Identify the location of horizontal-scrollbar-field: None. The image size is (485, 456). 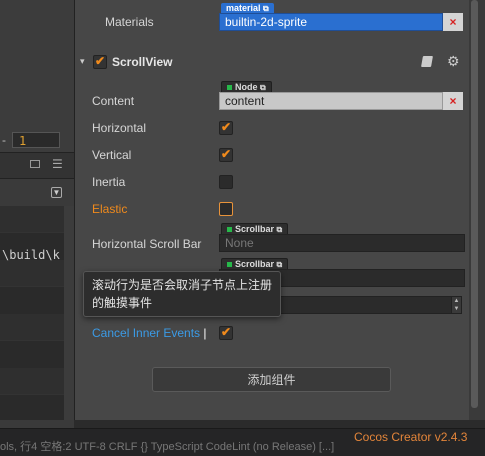
(342, 243).